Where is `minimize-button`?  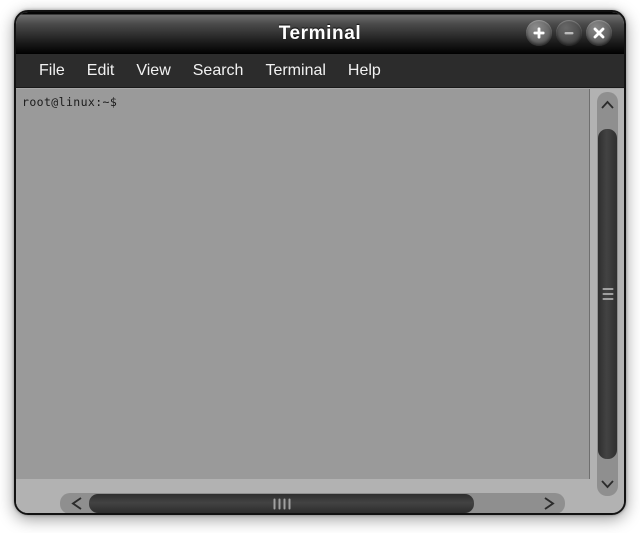 minimize-button is located at coordinates (569, 33).